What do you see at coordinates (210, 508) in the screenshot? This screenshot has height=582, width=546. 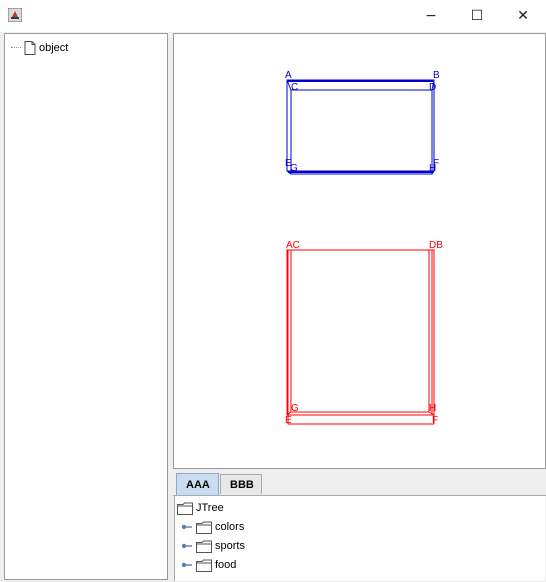 I see `jtree-root-label: JTree` at bounding box center [210, 508].